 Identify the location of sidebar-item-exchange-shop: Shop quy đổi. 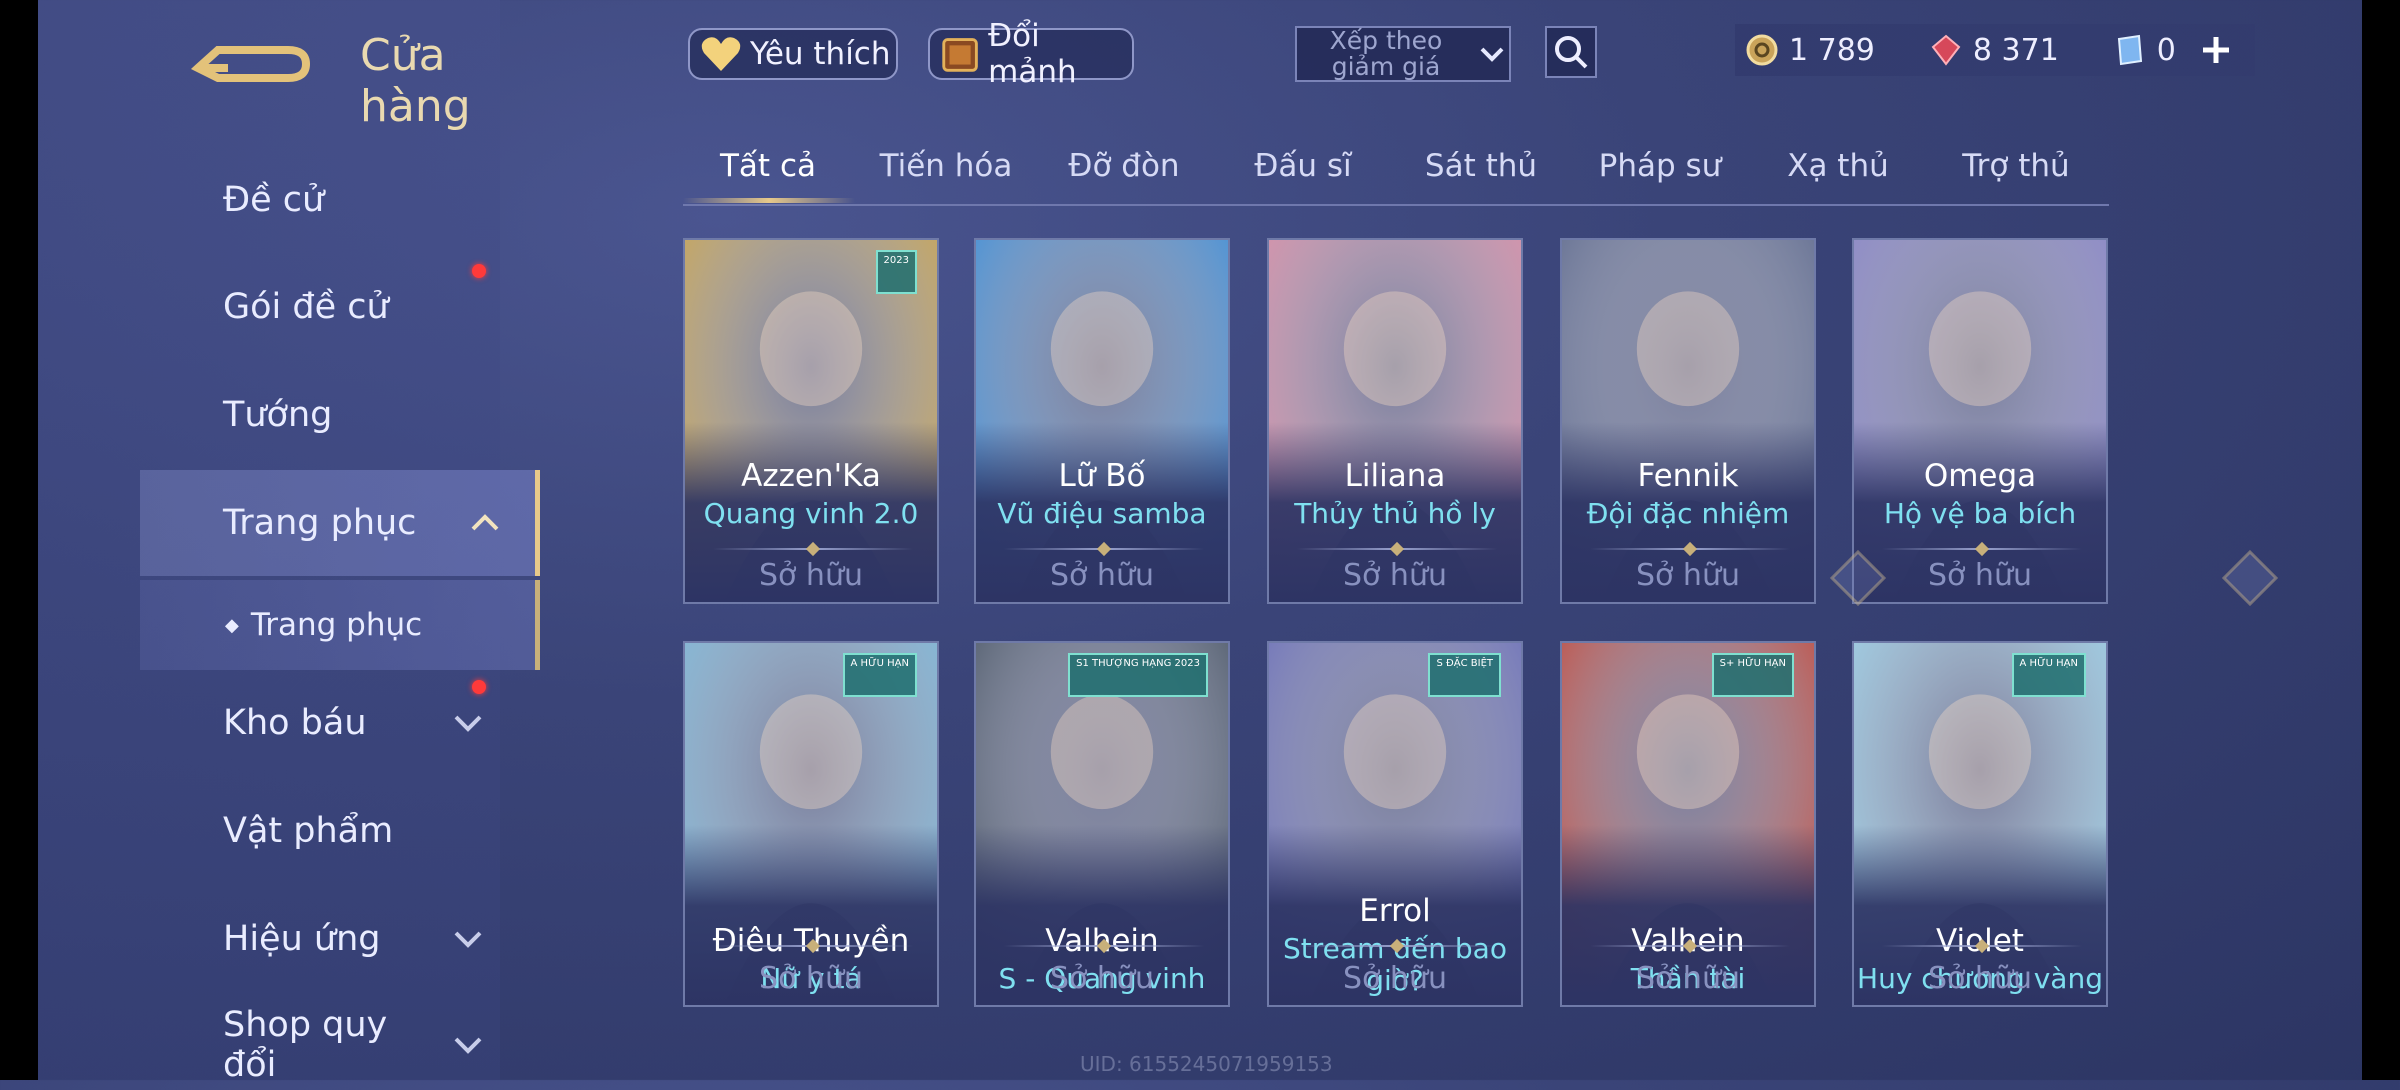
(318, 1045).